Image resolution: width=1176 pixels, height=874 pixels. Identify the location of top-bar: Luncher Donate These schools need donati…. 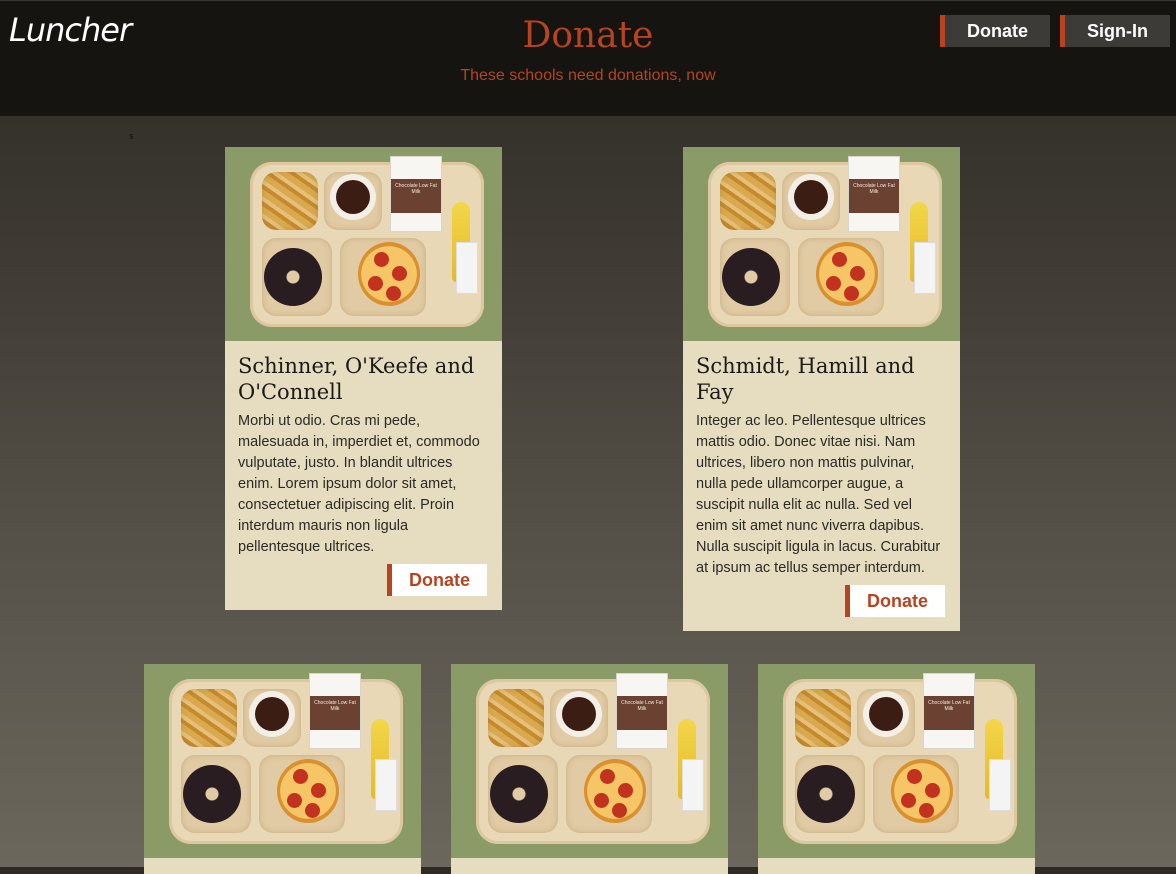
(588, 58).